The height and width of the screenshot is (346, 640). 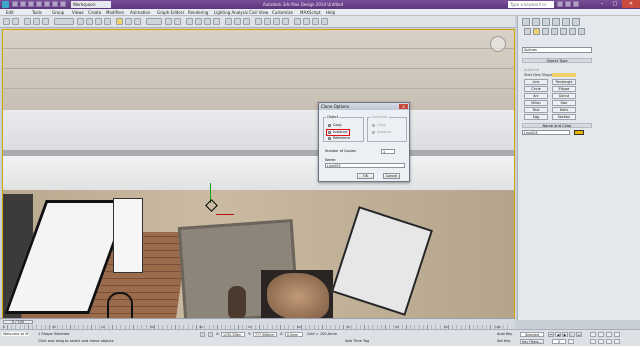 What do you see at coordinates (170, 12) in the screenshot?
I see `menu-graph-editors: Graph Editors` at bounding box center [170, 12].